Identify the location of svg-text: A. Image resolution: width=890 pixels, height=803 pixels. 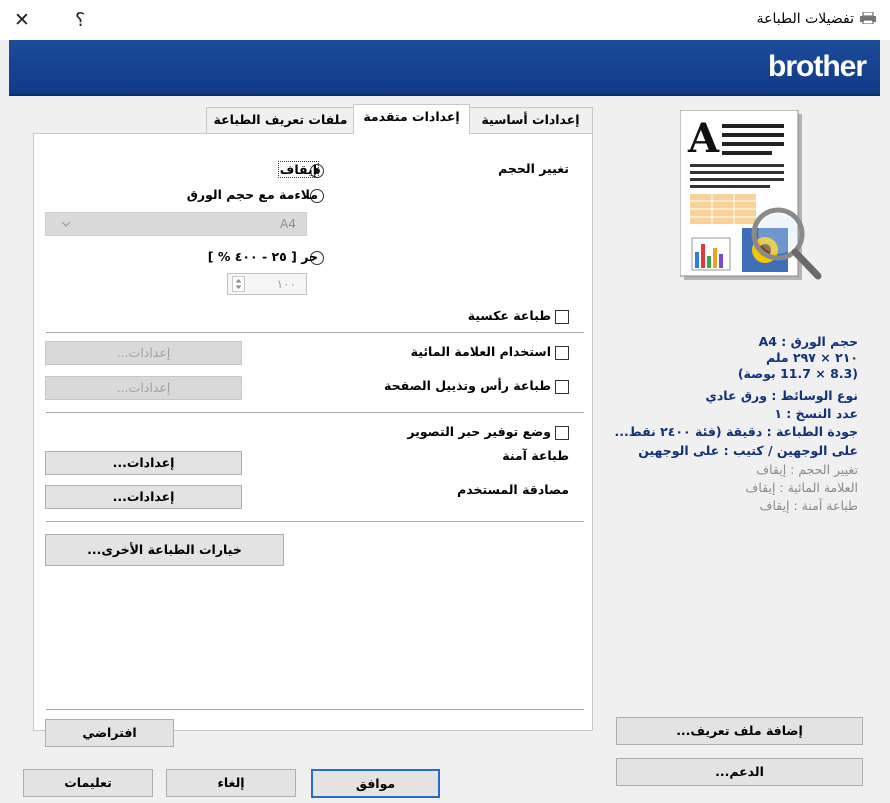
(703, 138).